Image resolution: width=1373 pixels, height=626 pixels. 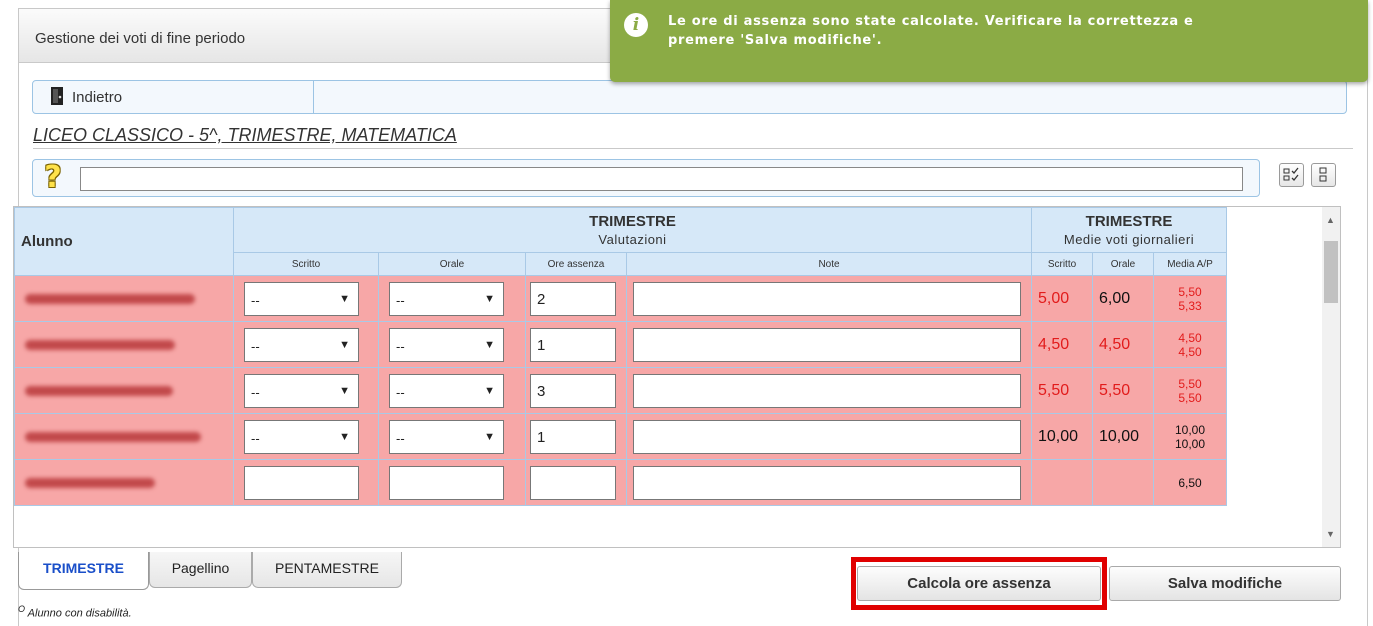 I want to click on avg-scritto: 5,50, so click(x=1062, y=390).